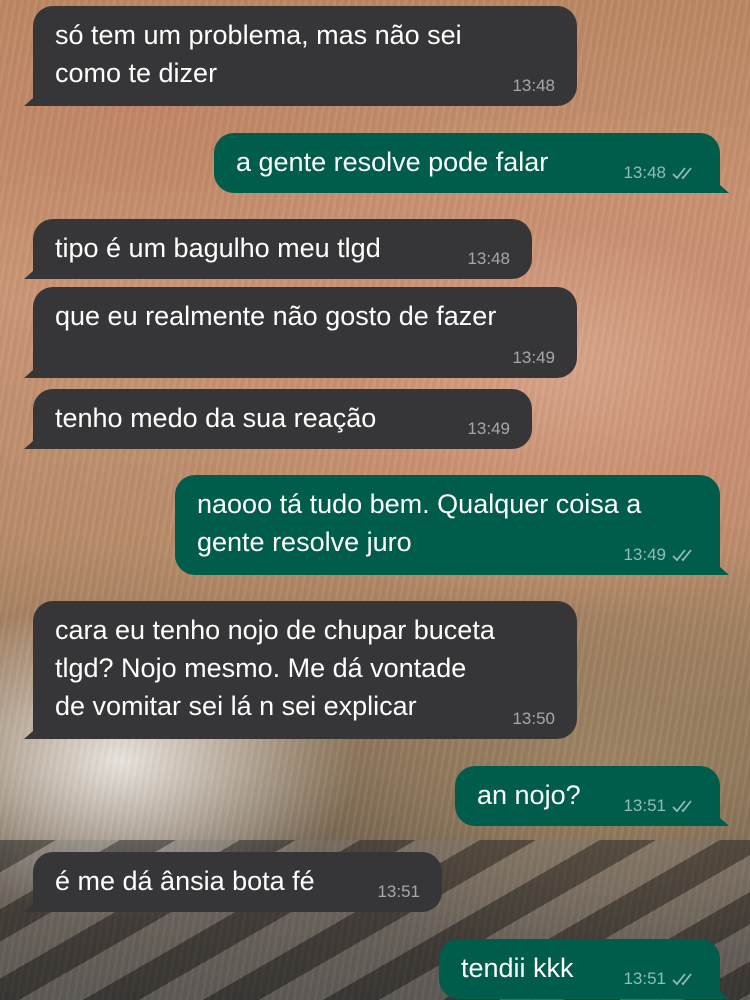 This screenshot has width=750, height=1000. I want to click on message-bubble-incoming: é me dá ânsia bota fé 13:51, so click(237, 882).